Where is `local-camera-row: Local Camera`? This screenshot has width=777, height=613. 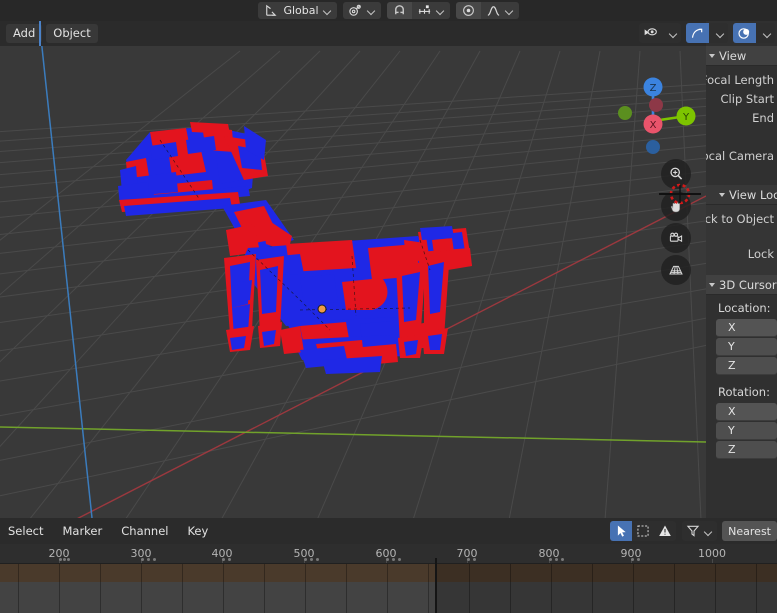
local-camera-row: Local Camera is located at coordinates (741, 155).